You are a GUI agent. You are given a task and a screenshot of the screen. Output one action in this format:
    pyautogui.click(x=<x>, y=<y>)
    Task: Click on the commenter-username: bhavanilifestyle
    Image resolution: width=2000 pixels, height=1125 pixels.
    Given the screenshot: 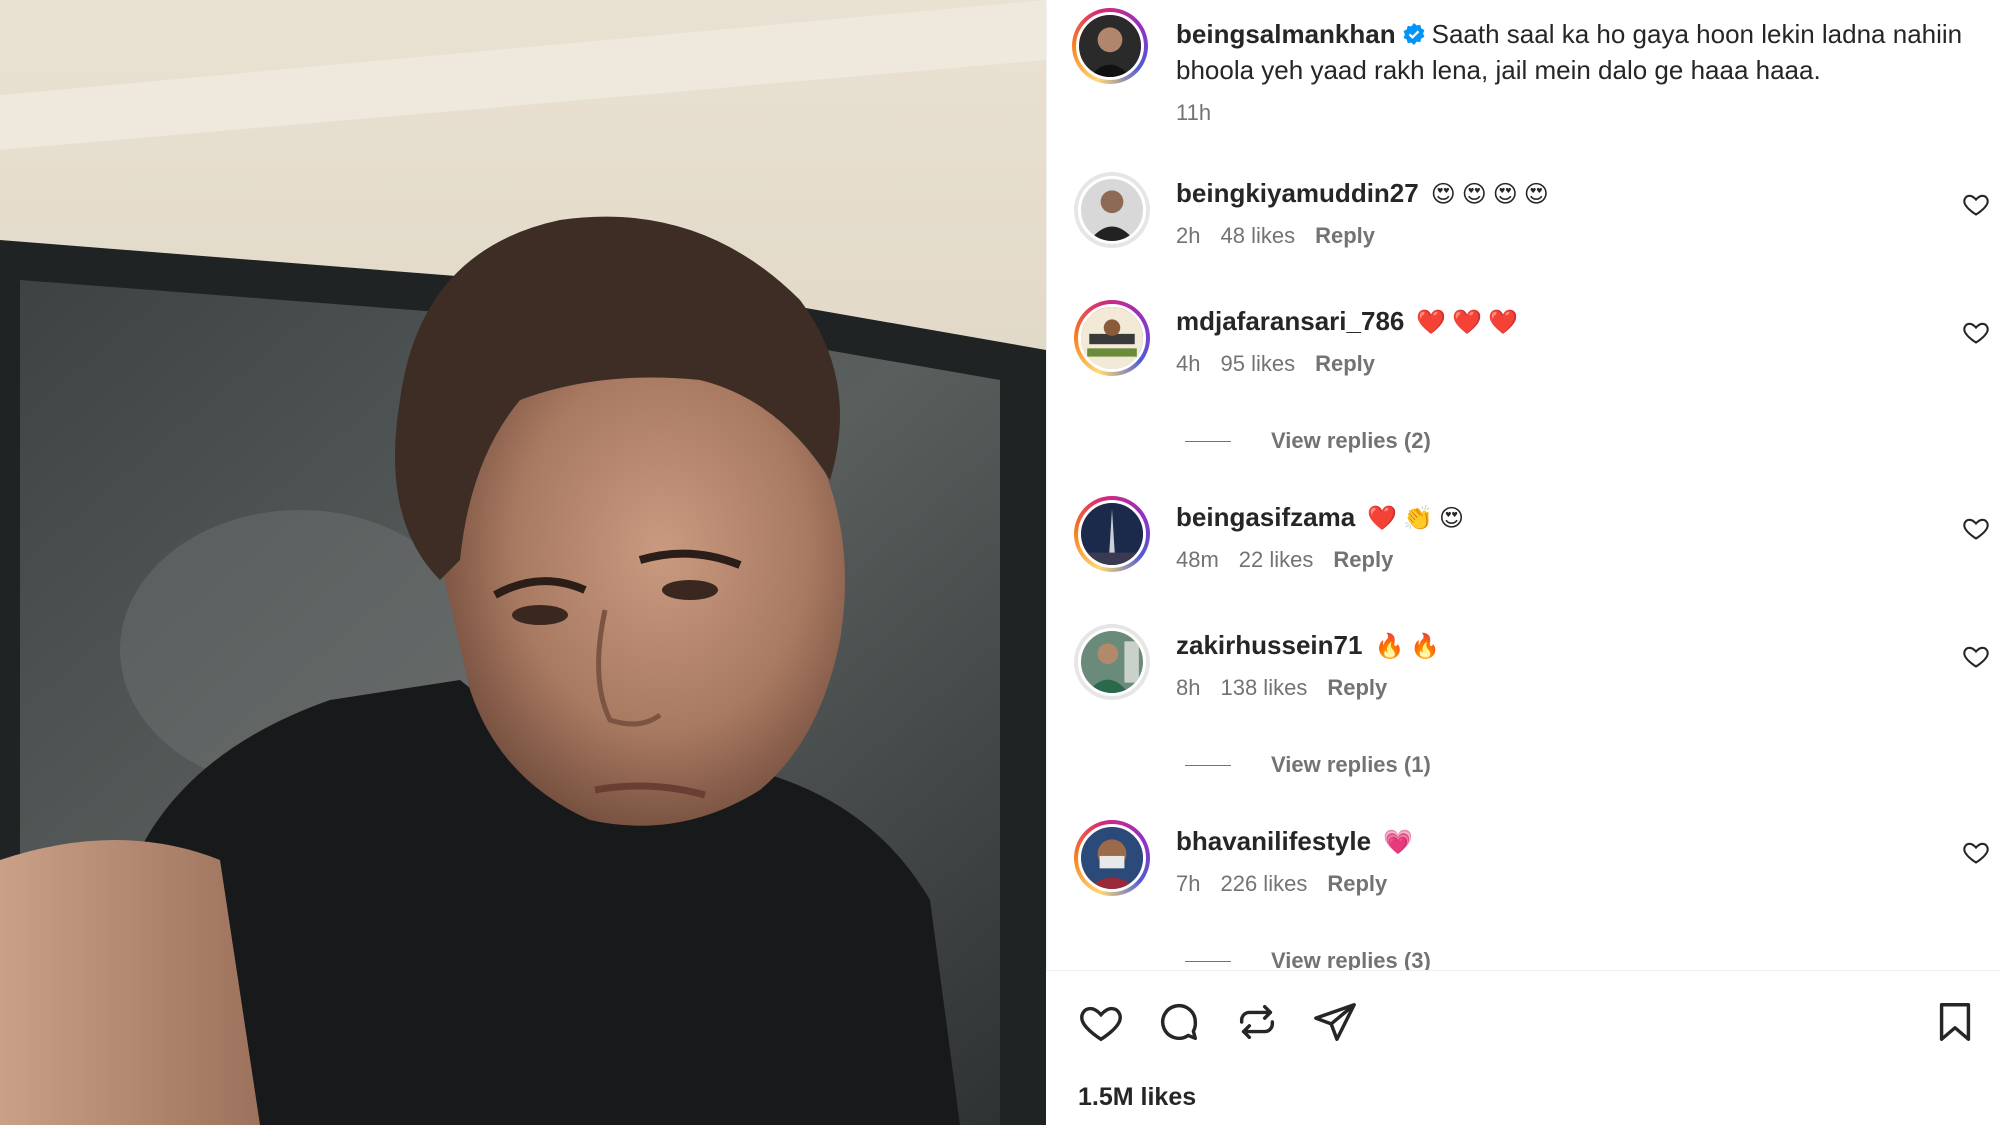 What is the action you would take?
    pyautogui.click(x=1273, y=841)
    